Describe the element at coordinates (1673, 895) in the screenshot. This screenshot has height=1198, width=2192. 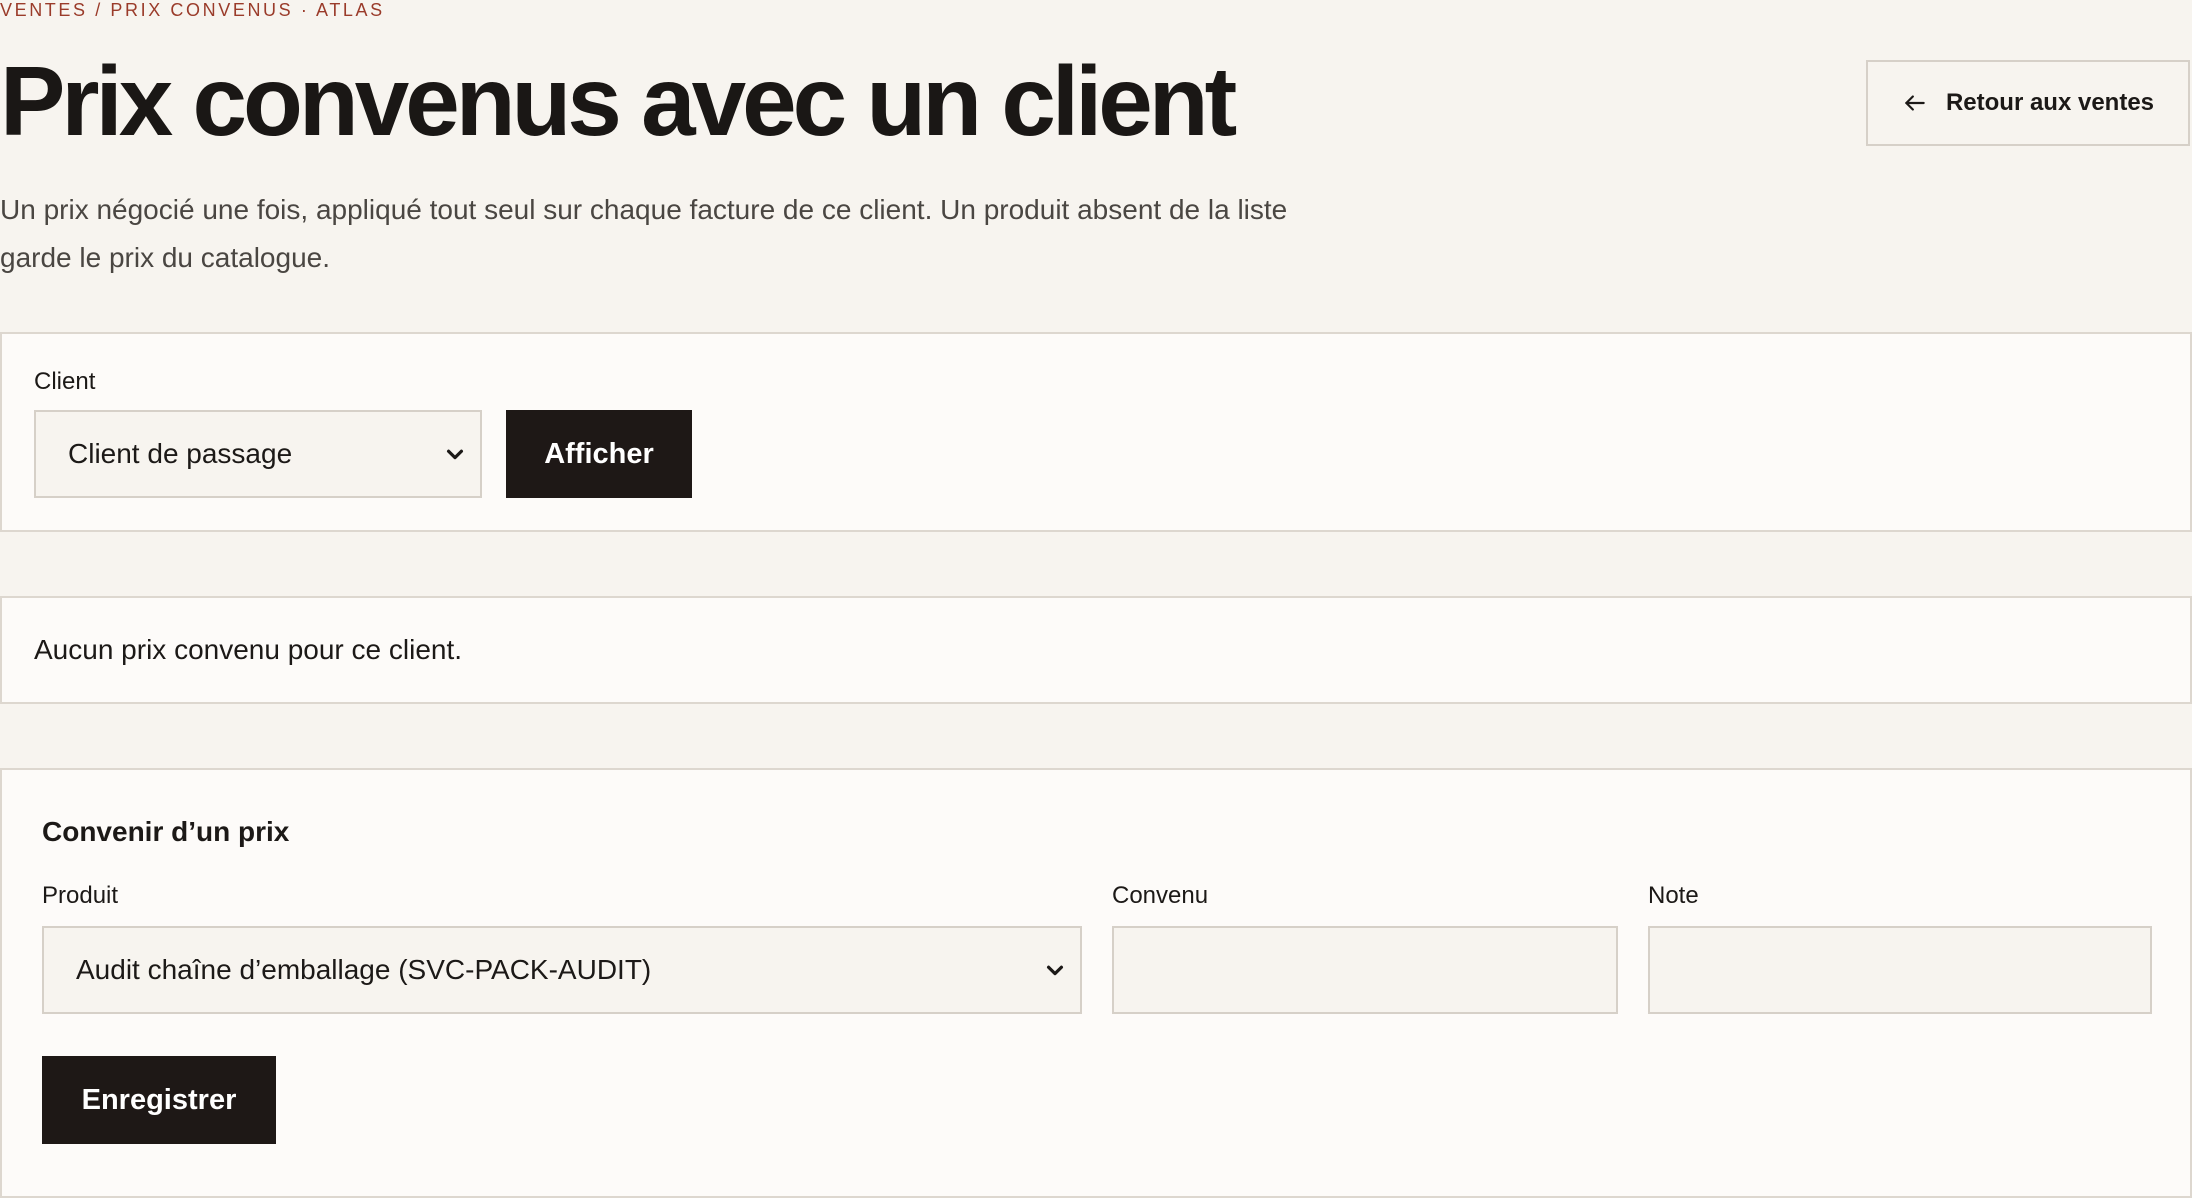
I see `note-label: Note` at that location.